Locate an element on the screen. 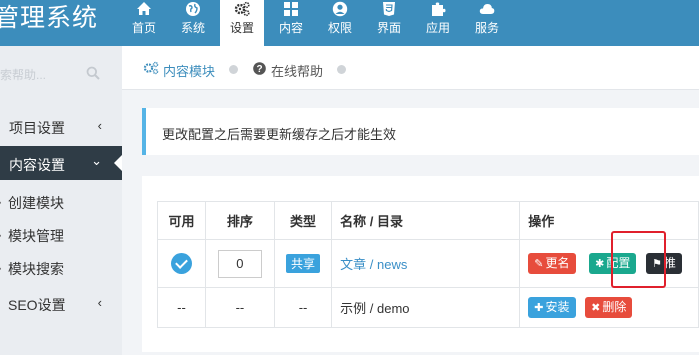  cloud-icon is located at coordinates (487, 9).